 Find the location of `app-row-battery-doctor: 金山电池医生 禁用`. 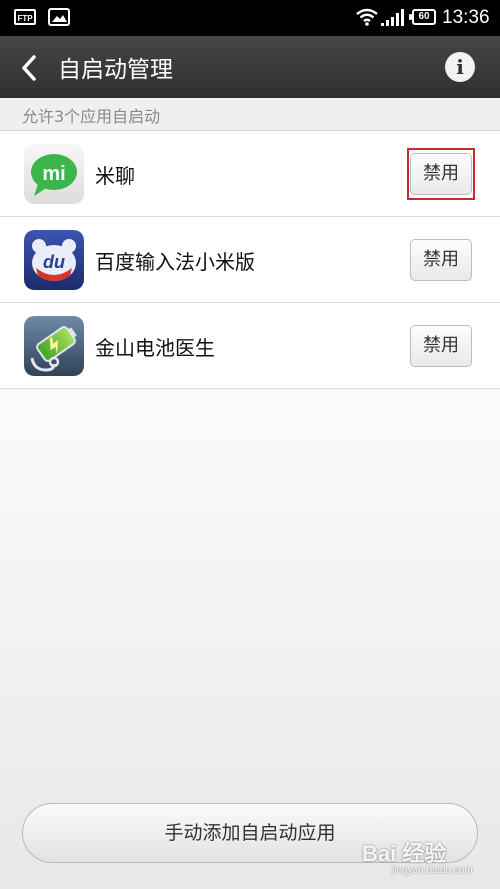

app-row-battery-doctor: 金山电池医生 禁用 is located at coordinates (250, 346).